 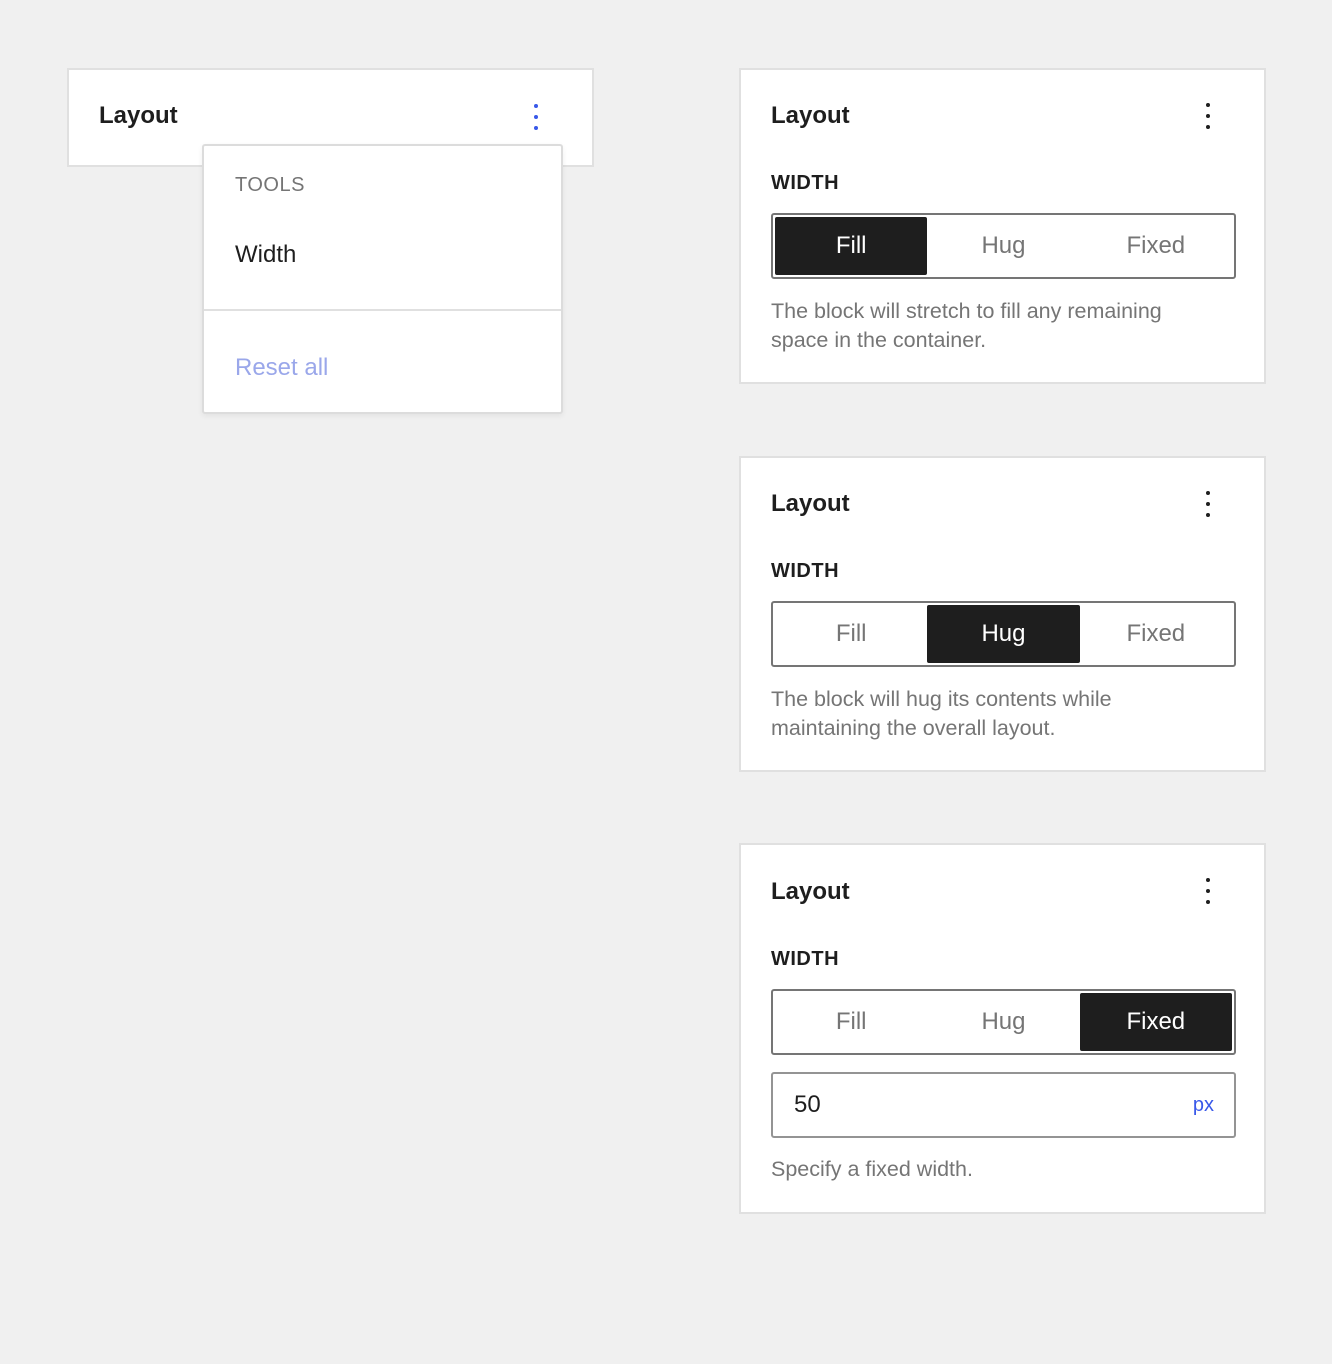 I want to click on fixed-width-input: 50 px, so click(x=1003, y=1105).